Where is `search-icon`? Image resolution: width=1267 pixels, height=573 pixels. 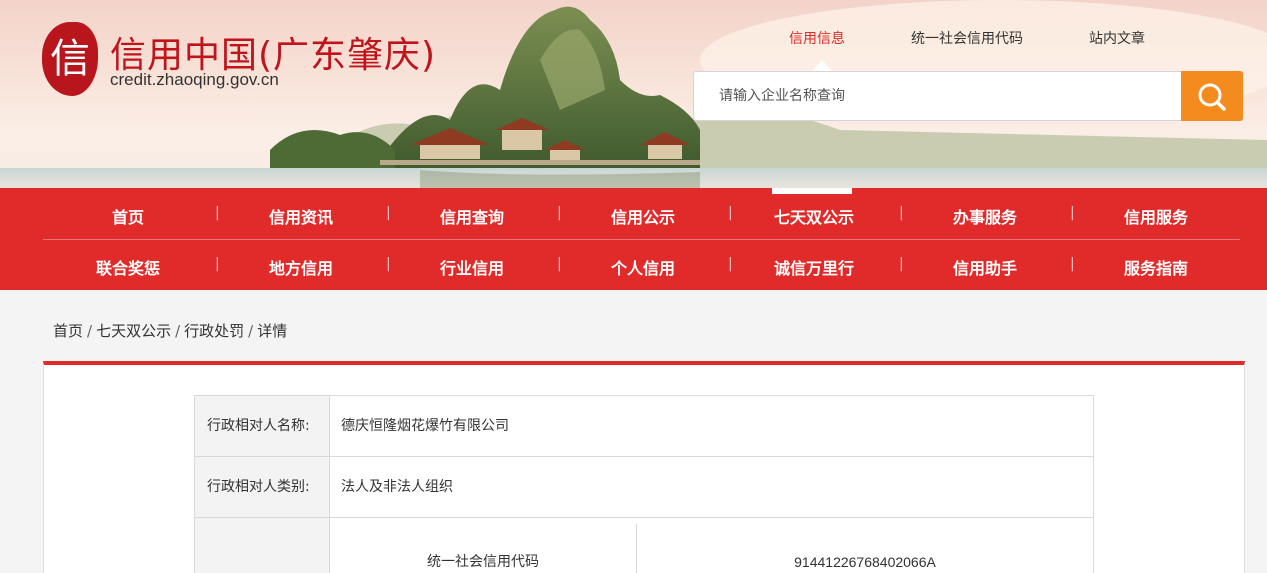
search-icon is located at coordinates (1212, 97).